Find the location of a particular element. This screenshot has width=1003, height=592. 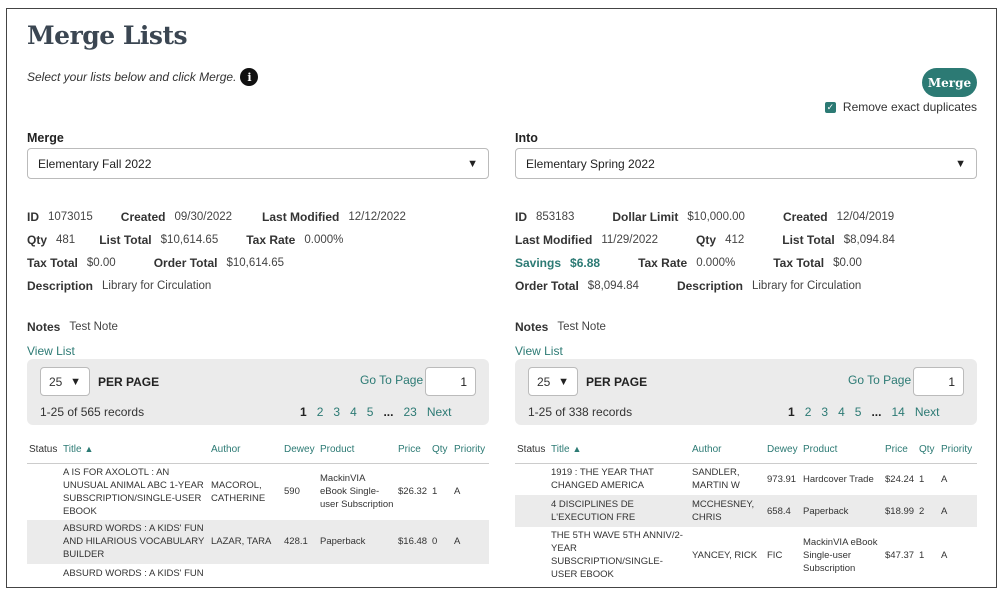

page-links: 1 2 3 4 5 ... 14 Next is located at coordinates (861, 412).